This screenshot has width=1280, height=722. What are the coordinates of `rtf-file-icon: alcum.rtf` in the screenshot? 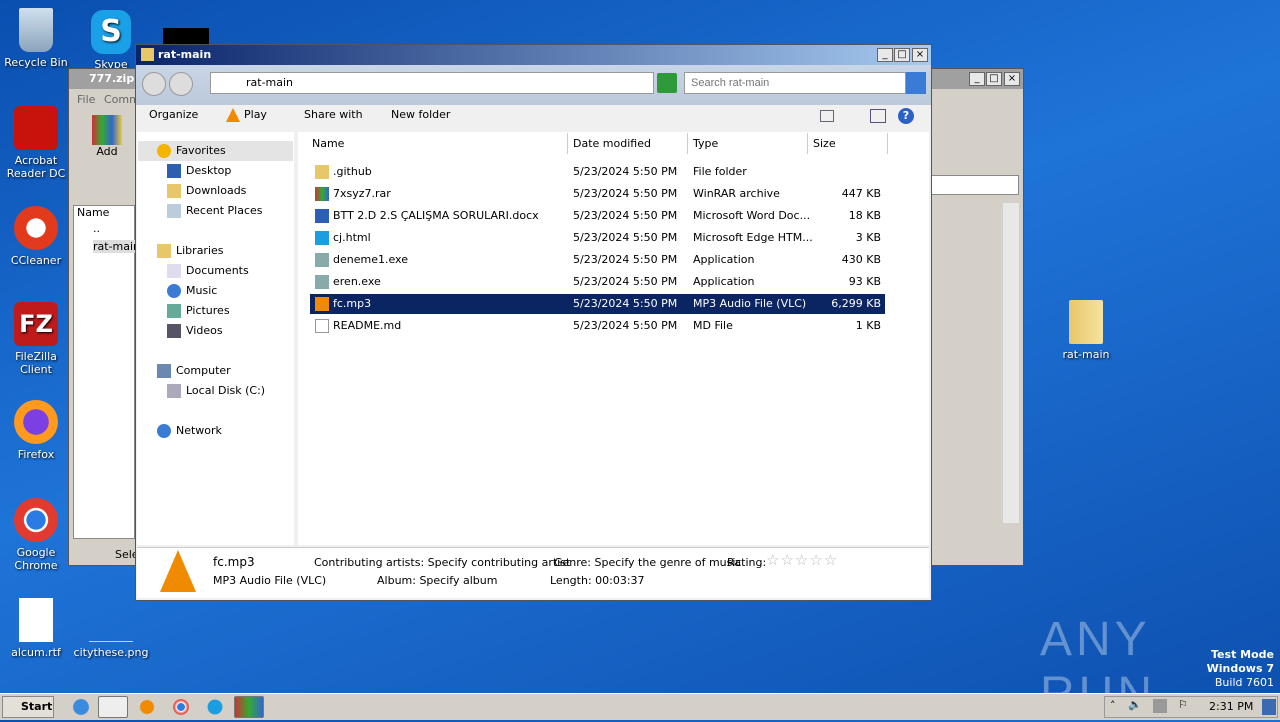 It's located at (37, 628).